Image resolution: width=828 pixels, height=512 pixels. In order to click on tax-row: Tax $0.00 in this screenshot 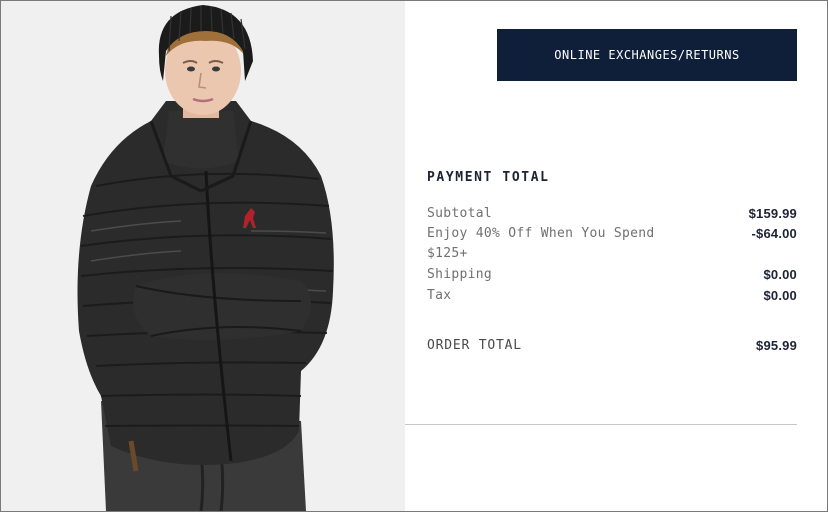, I will do `click(612, 296)`.